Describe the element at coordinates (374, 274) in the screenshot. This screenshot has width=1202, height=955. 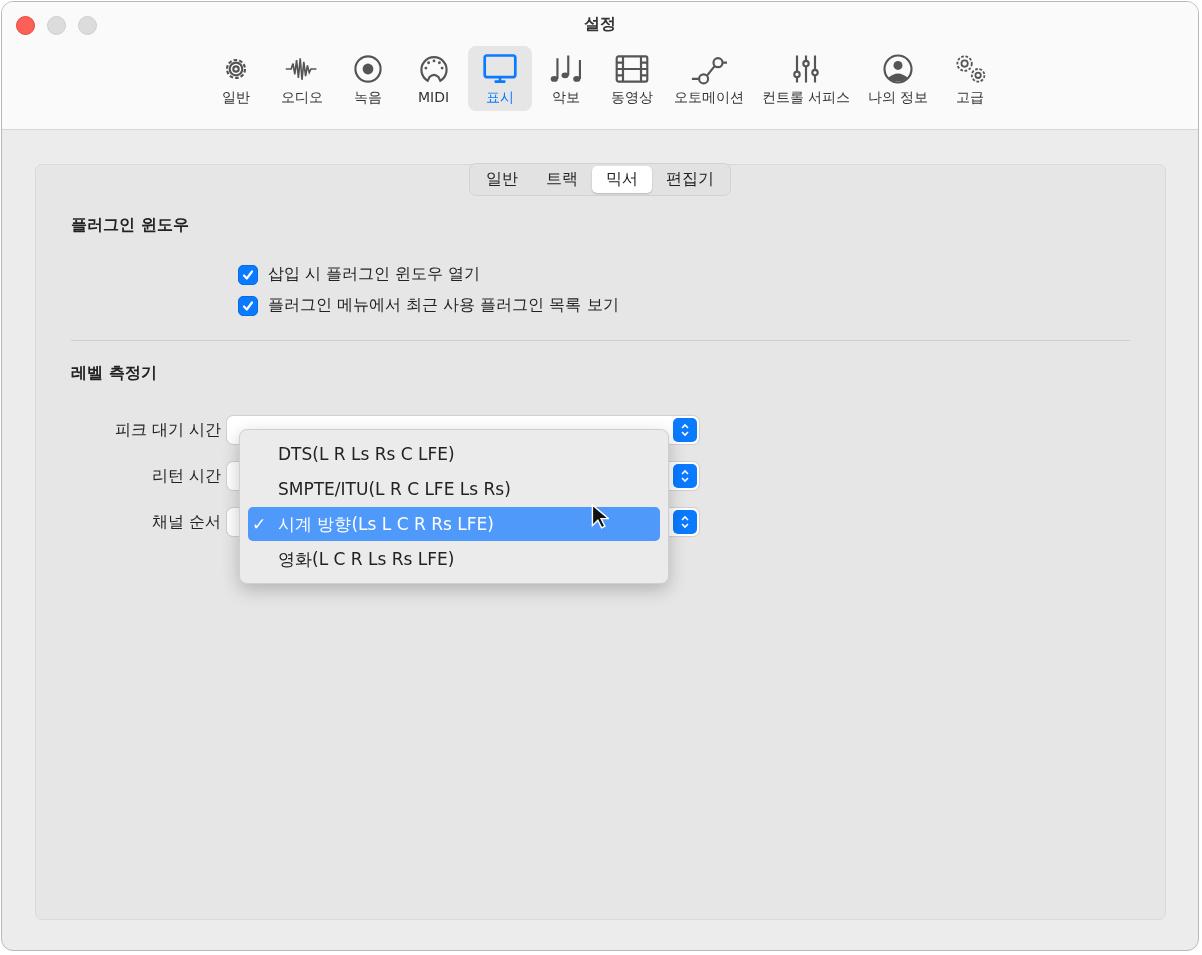
I see `checkbox-label: 삽입 시 플러그인 윈도우 열기` at that location.